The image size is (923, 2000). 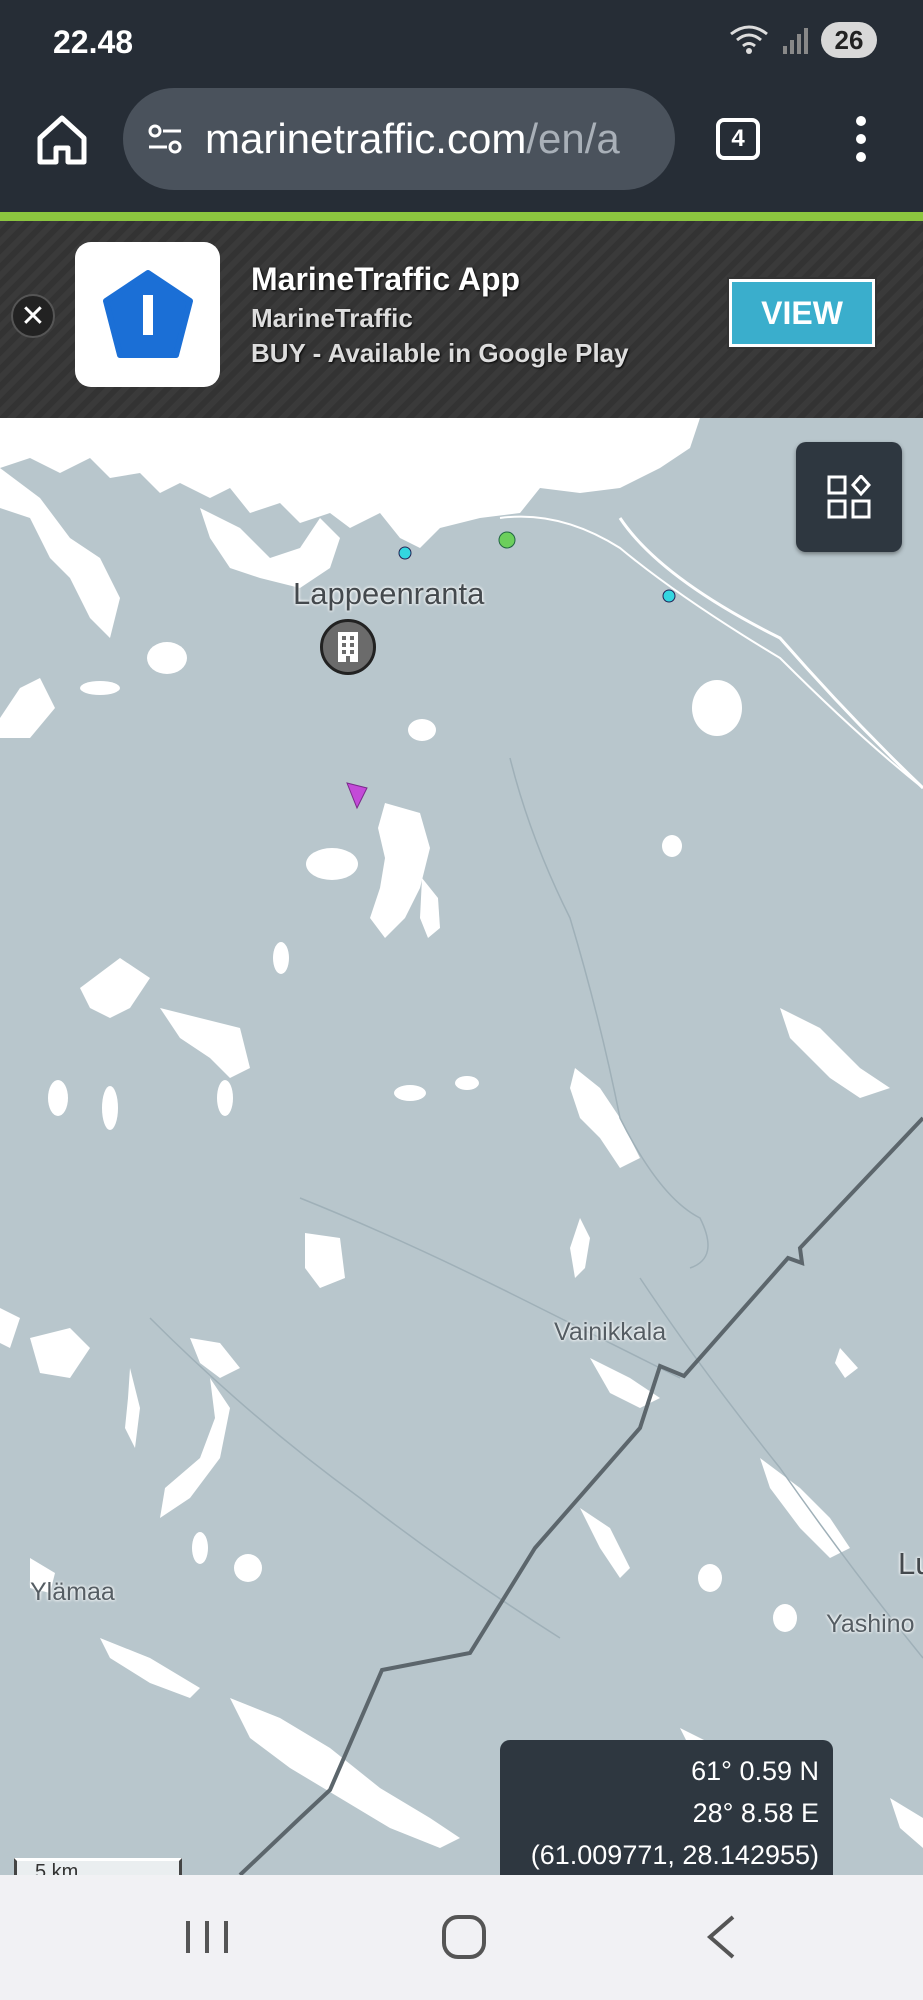 I want to click on decimal-coordinates-text: (61.009771, 28.142955), so click(x=674, y=1855).